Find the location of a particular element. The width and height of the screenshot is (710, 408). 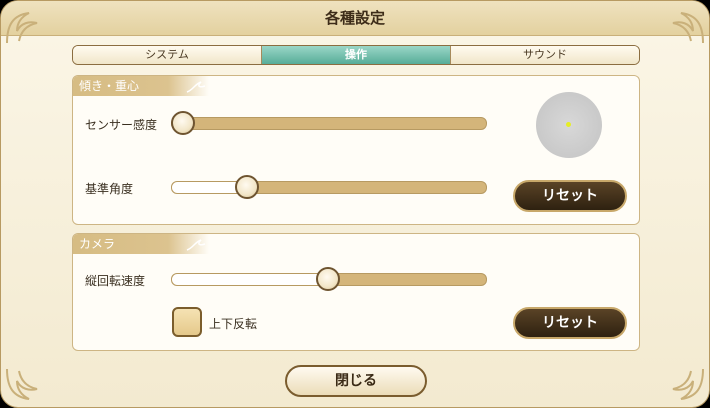

settings-tabs: システム 操作 サウンド is located at coordinates (356, 55).